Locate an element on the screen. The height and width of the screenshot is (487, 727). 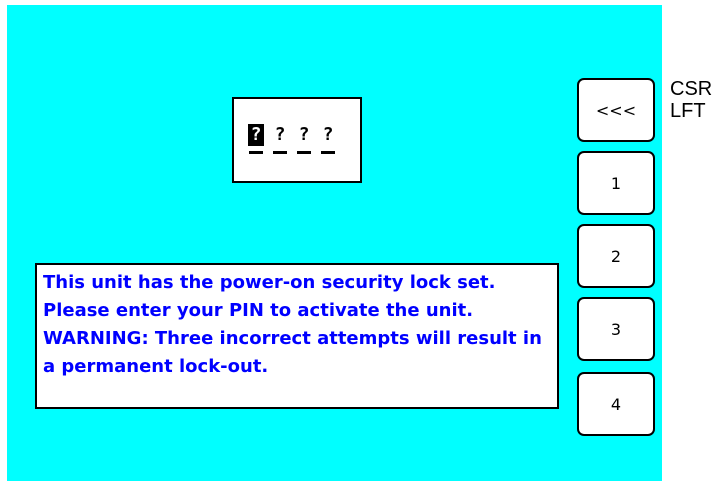
pin-digit-1-underline is located at coordinates (256, 152).